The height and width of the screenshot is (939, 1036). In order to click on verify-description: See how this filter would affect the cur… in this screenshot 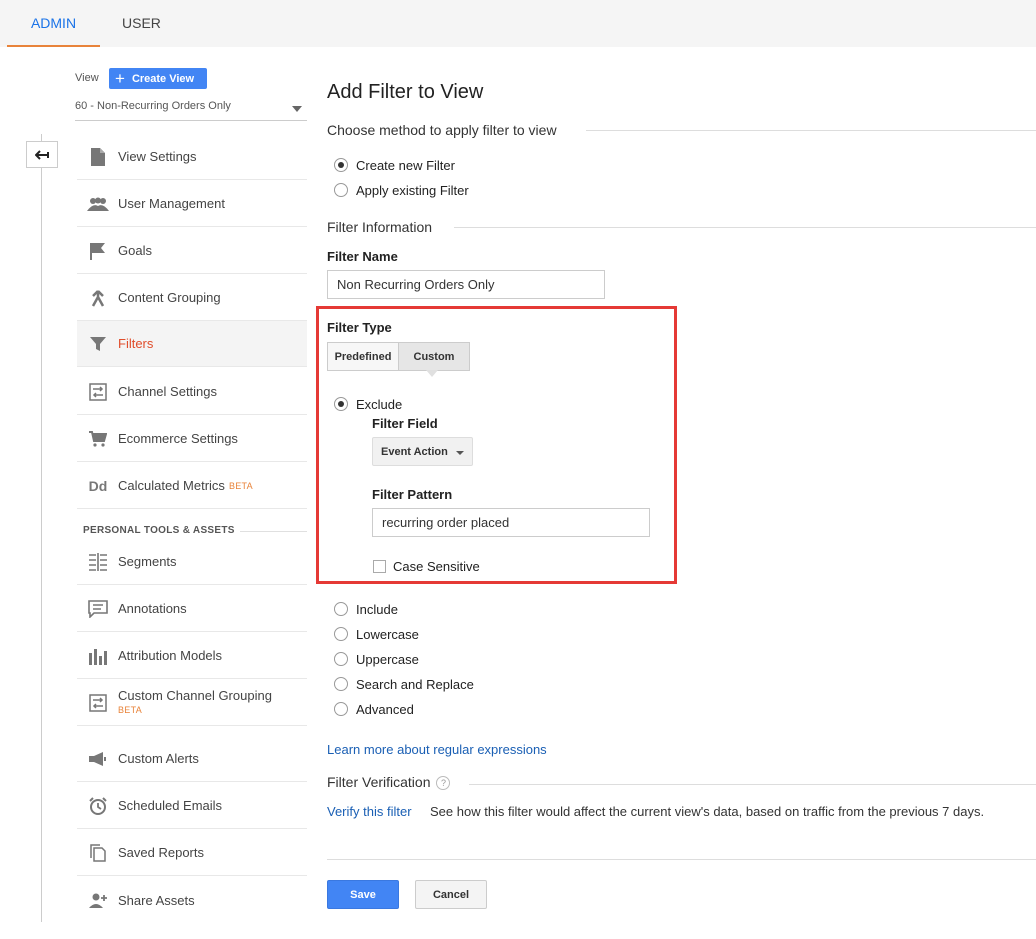, I will do `click(707, 811)`.